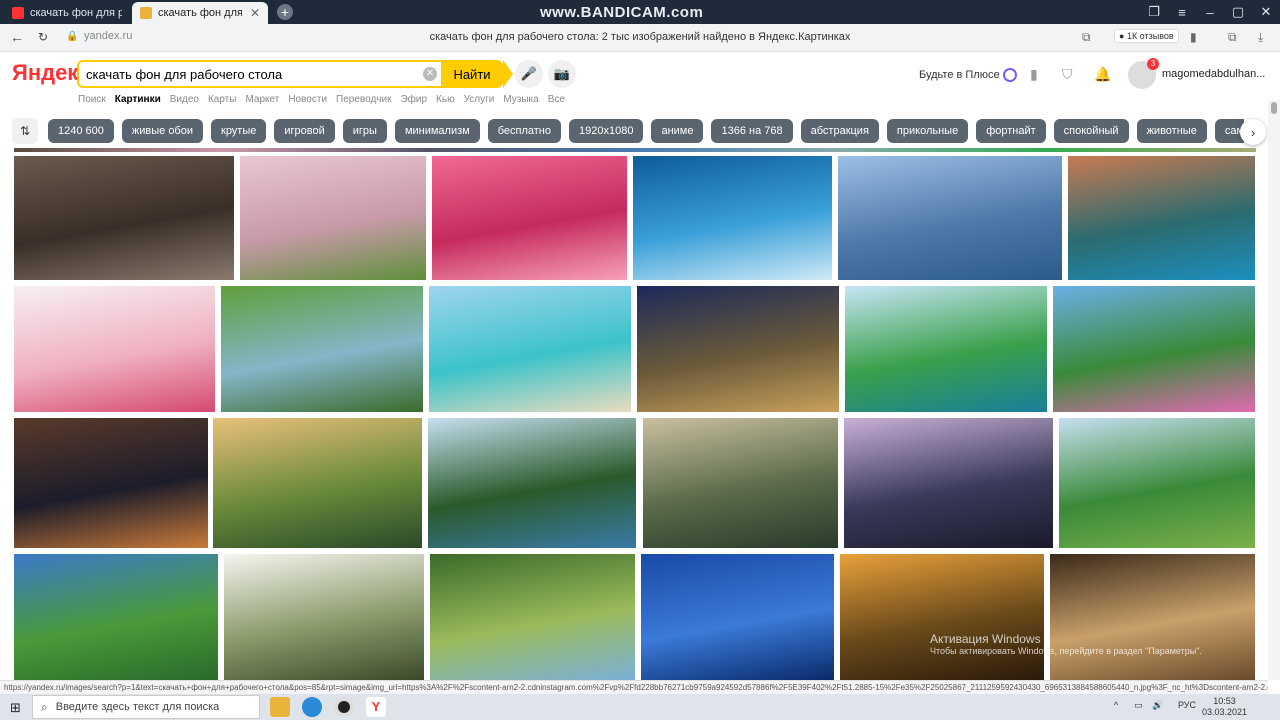 This screenshot has height=720, width=1280. I want to click on minimize-icon: –, so click(1210, 12).